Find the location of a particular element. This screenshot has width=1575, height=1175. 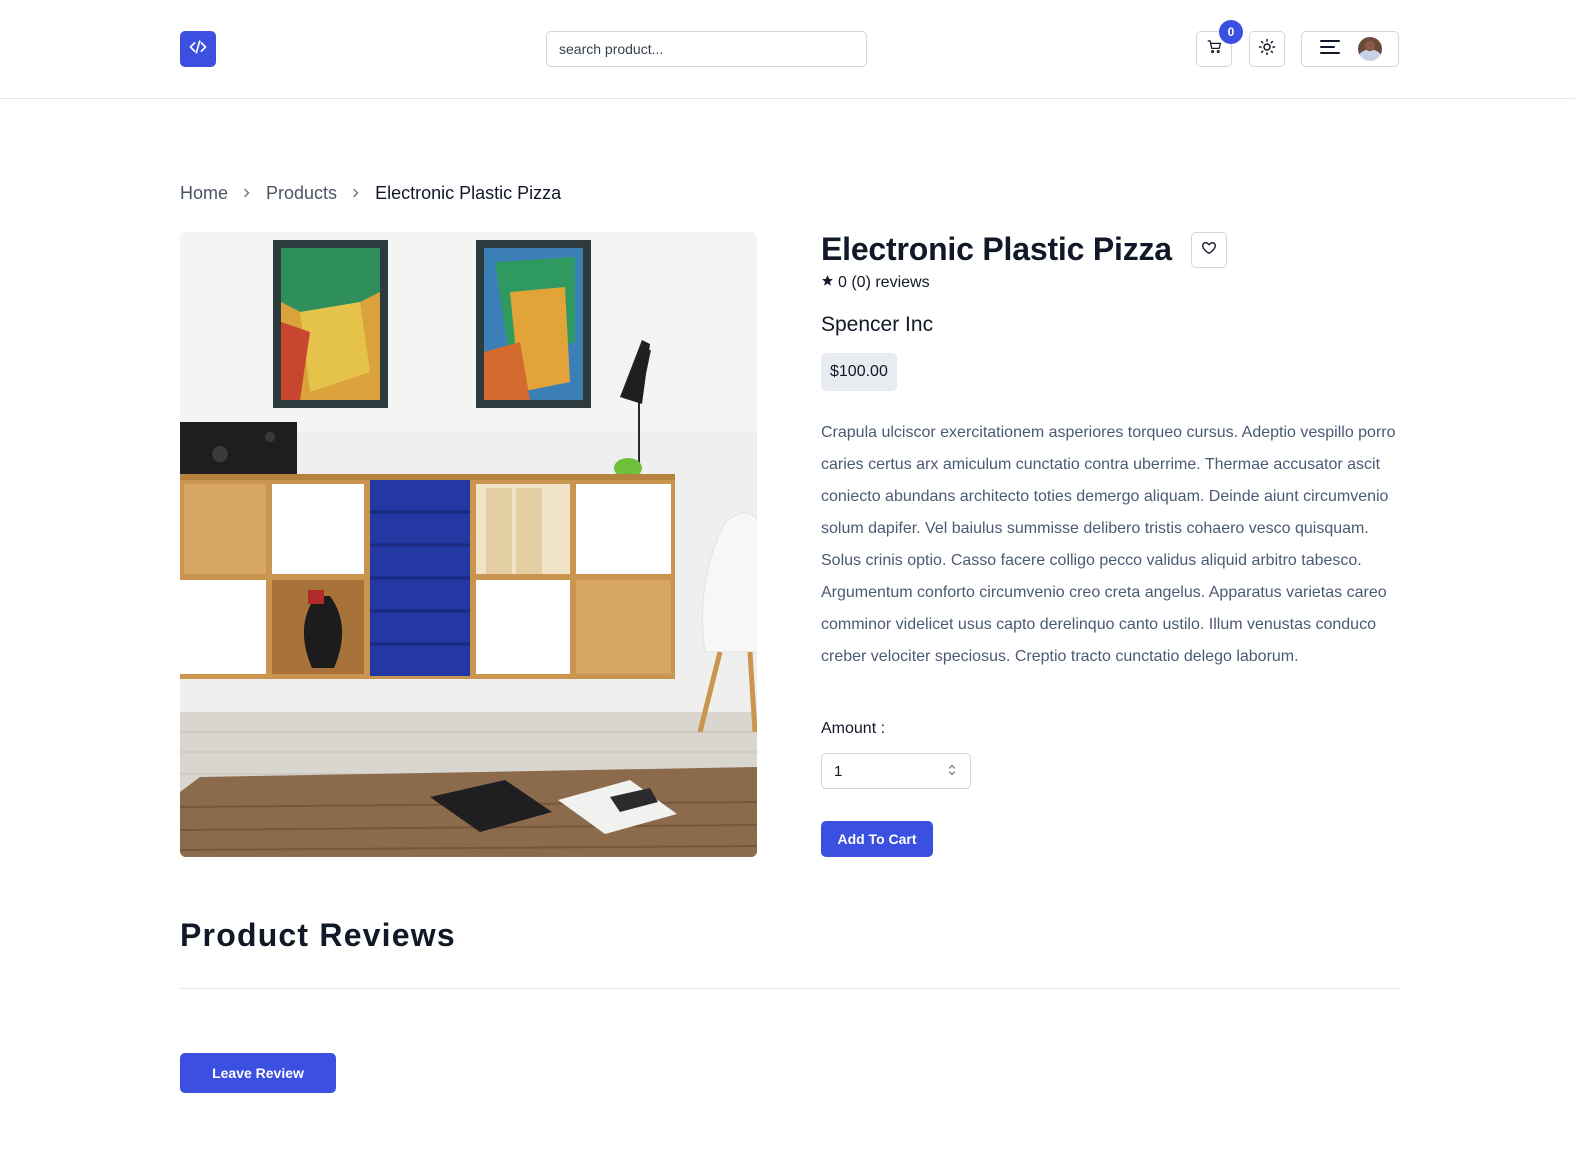

cart-count-badge: 0 is located at coordinates (1231, 32).